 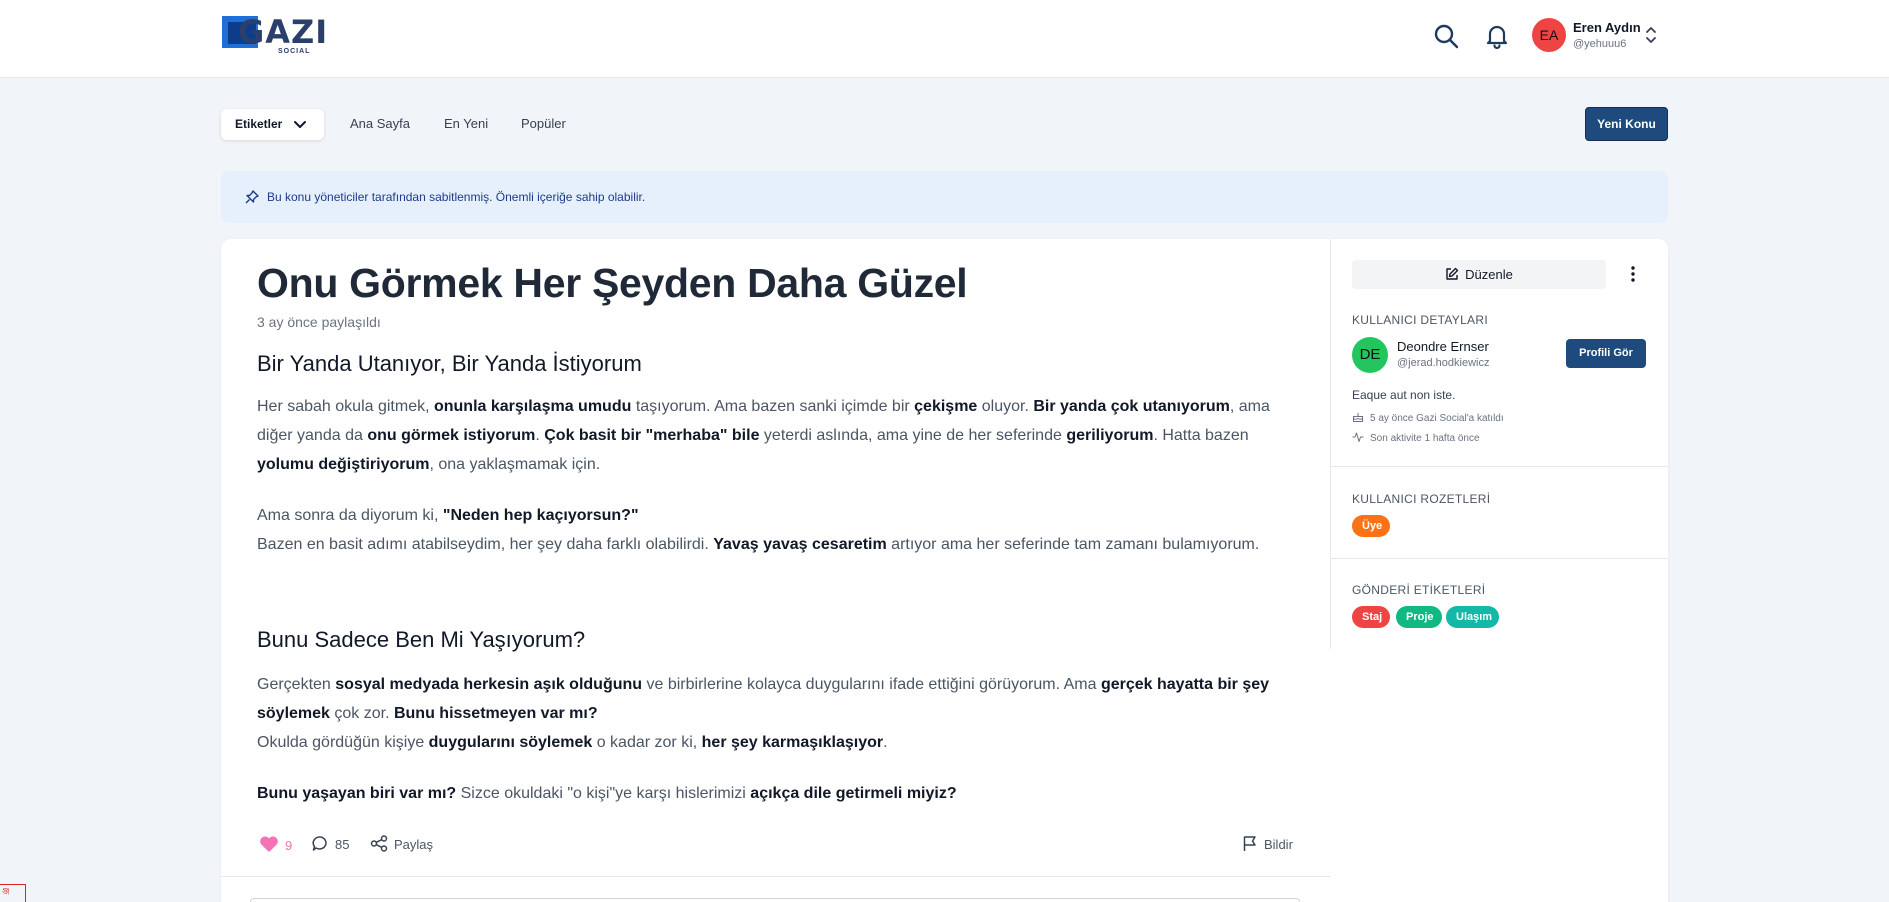 I want to click on heart-icon, so click(x=269, y=844).